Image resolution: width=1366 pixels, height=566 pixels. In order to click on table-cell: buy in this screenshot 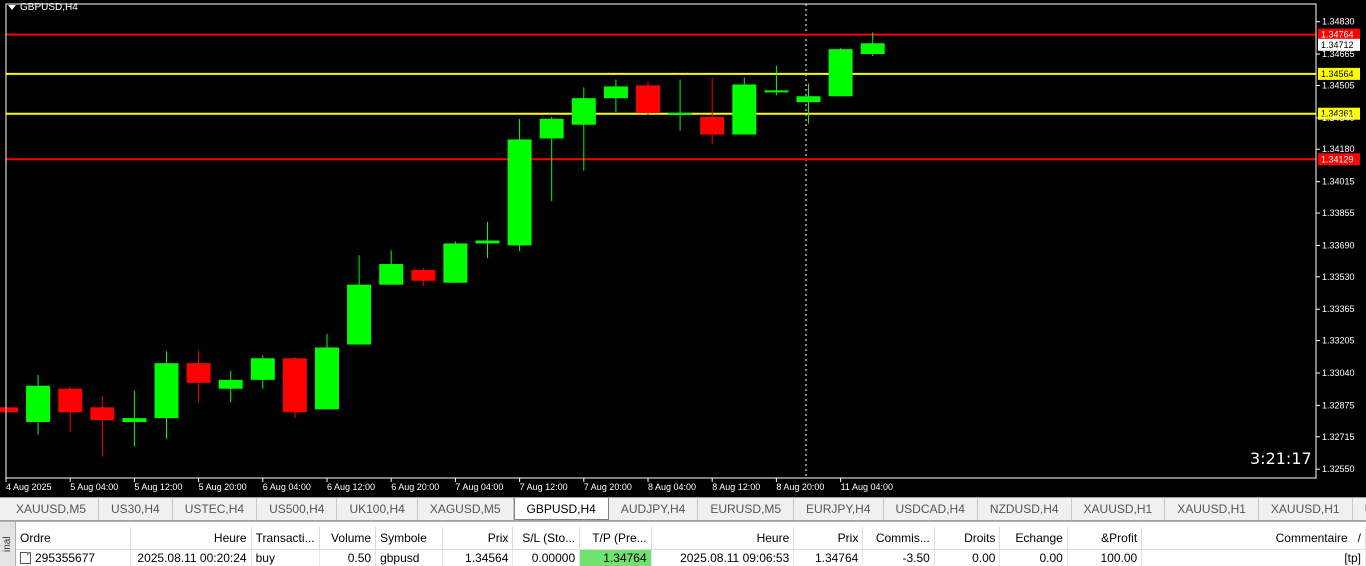, I will do `click(285, 557)`.